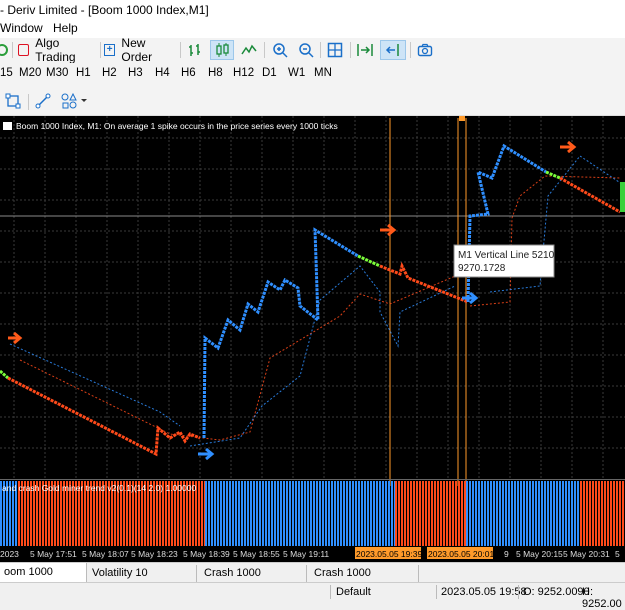 This screenshot has width=625, height=610. I want to click on tf-h1: H1, so click(83, 73).